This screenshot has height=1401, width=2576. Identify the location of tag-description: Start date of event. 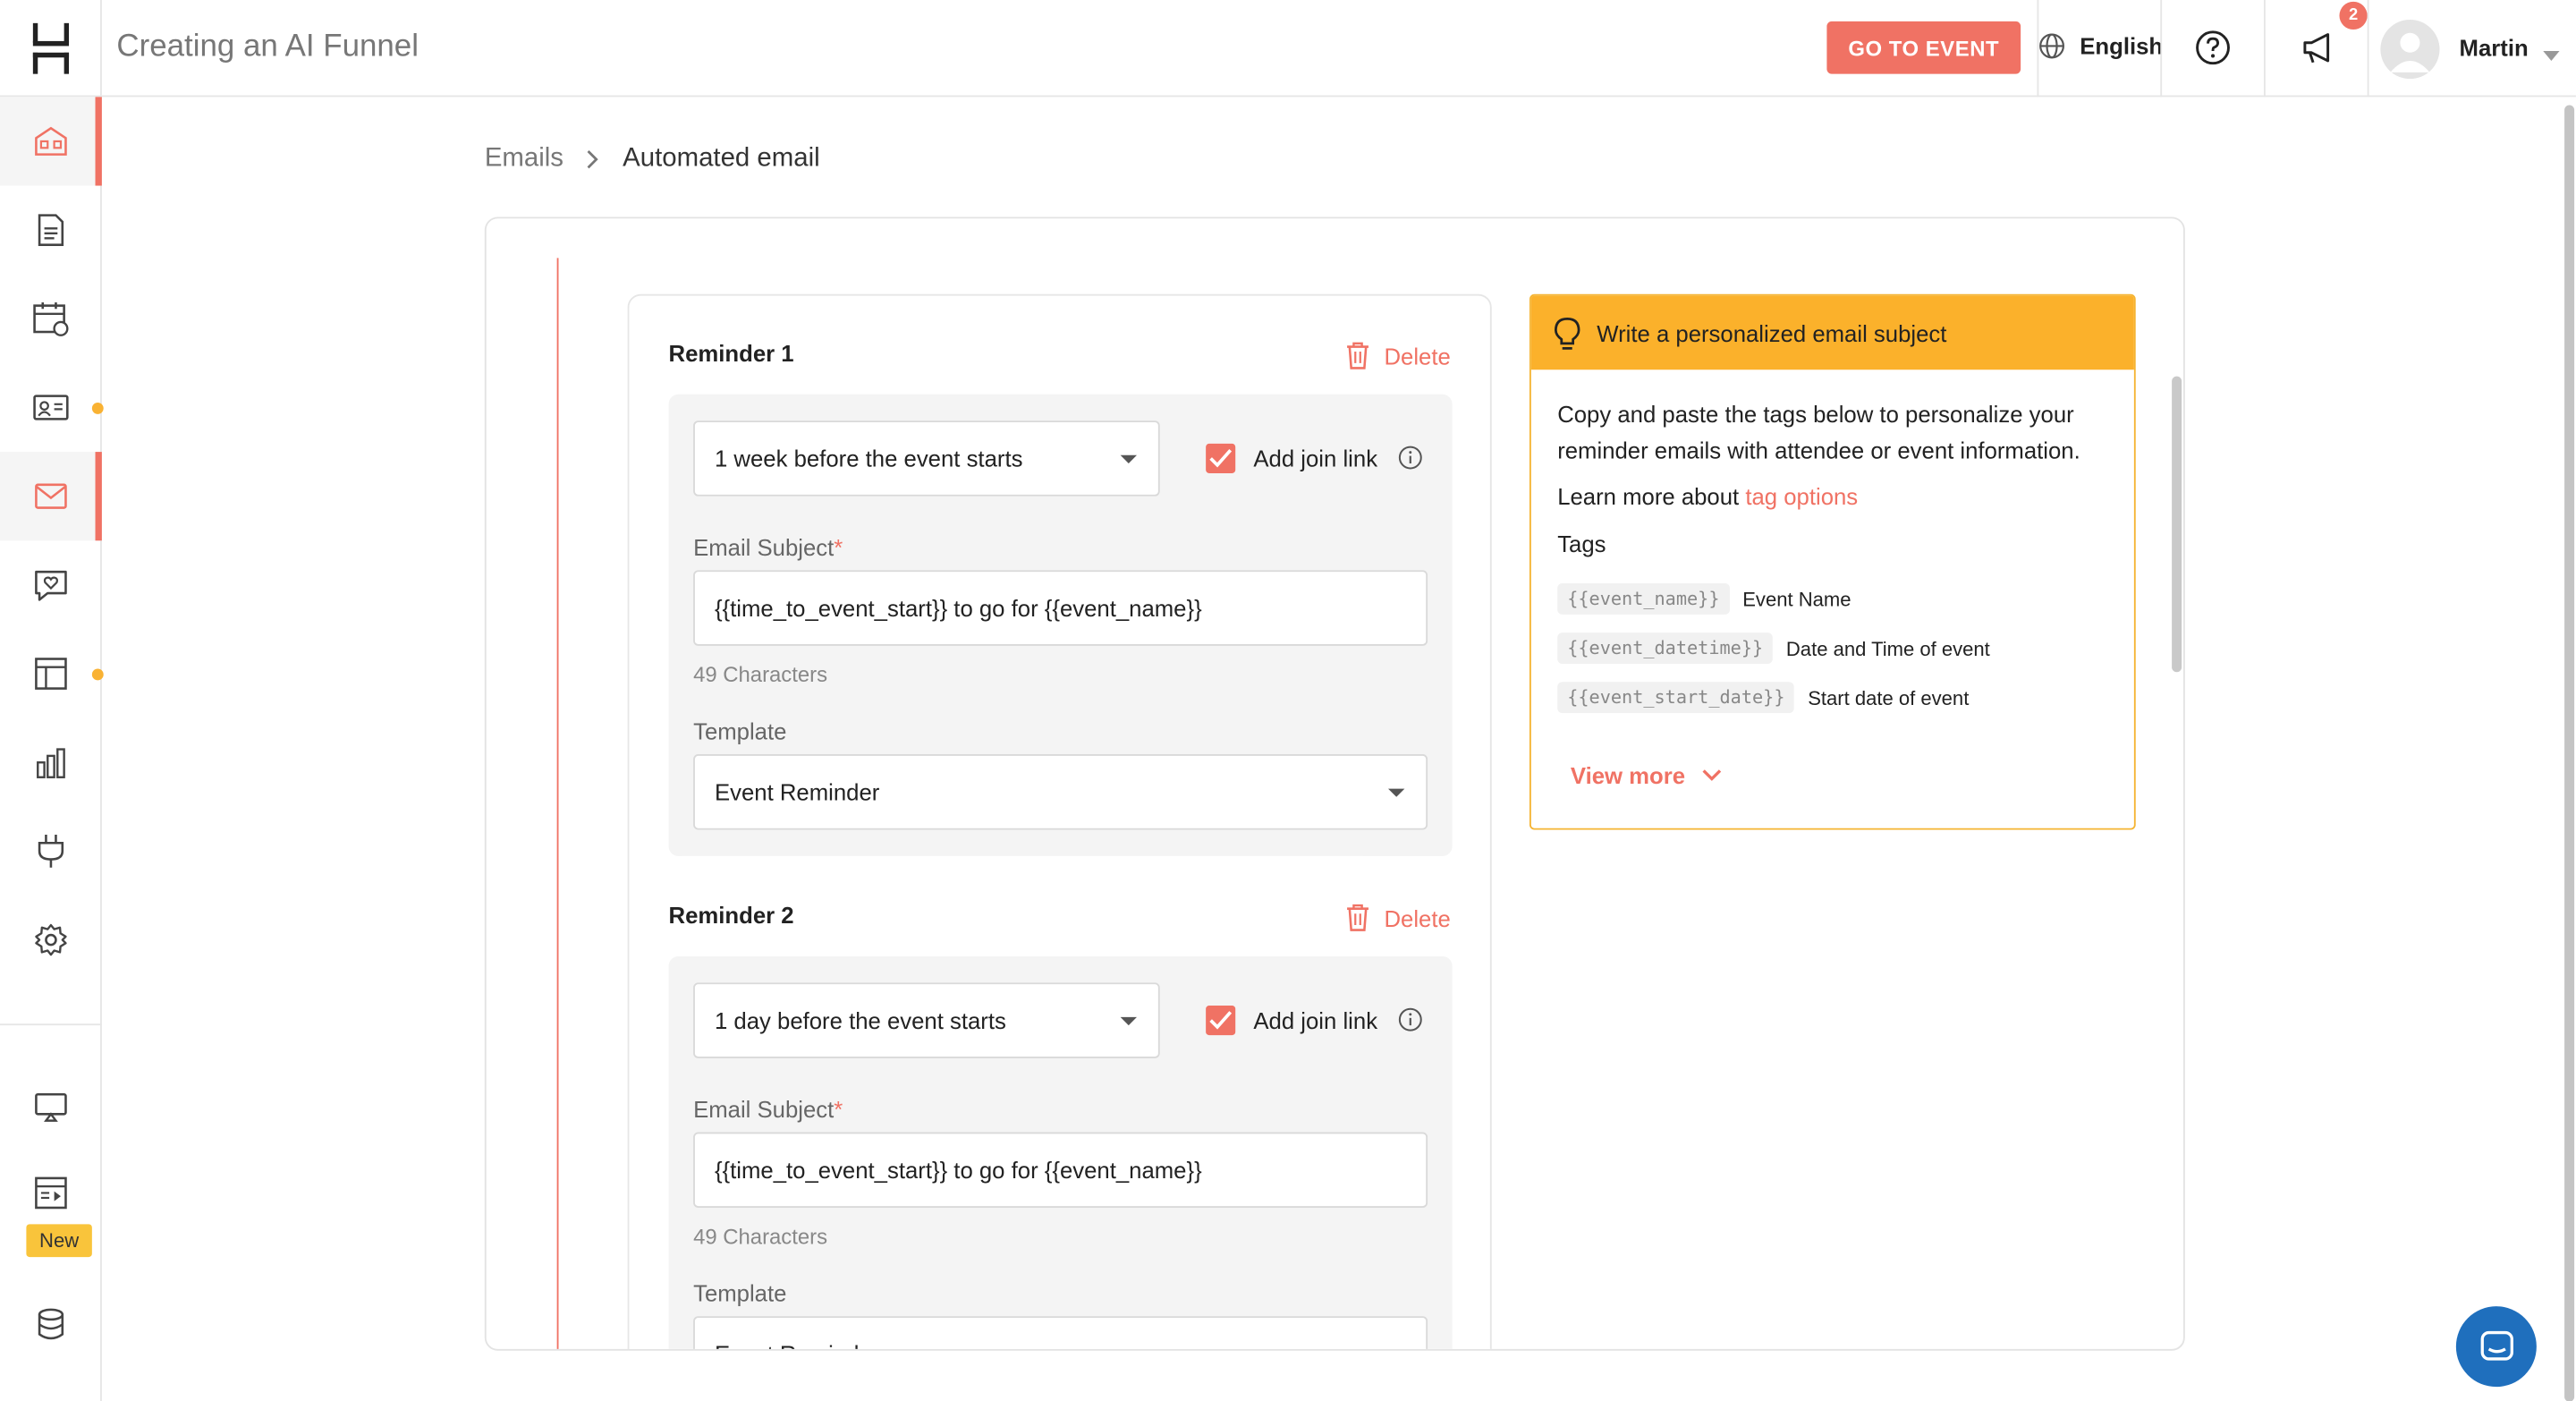
(1889, 697).